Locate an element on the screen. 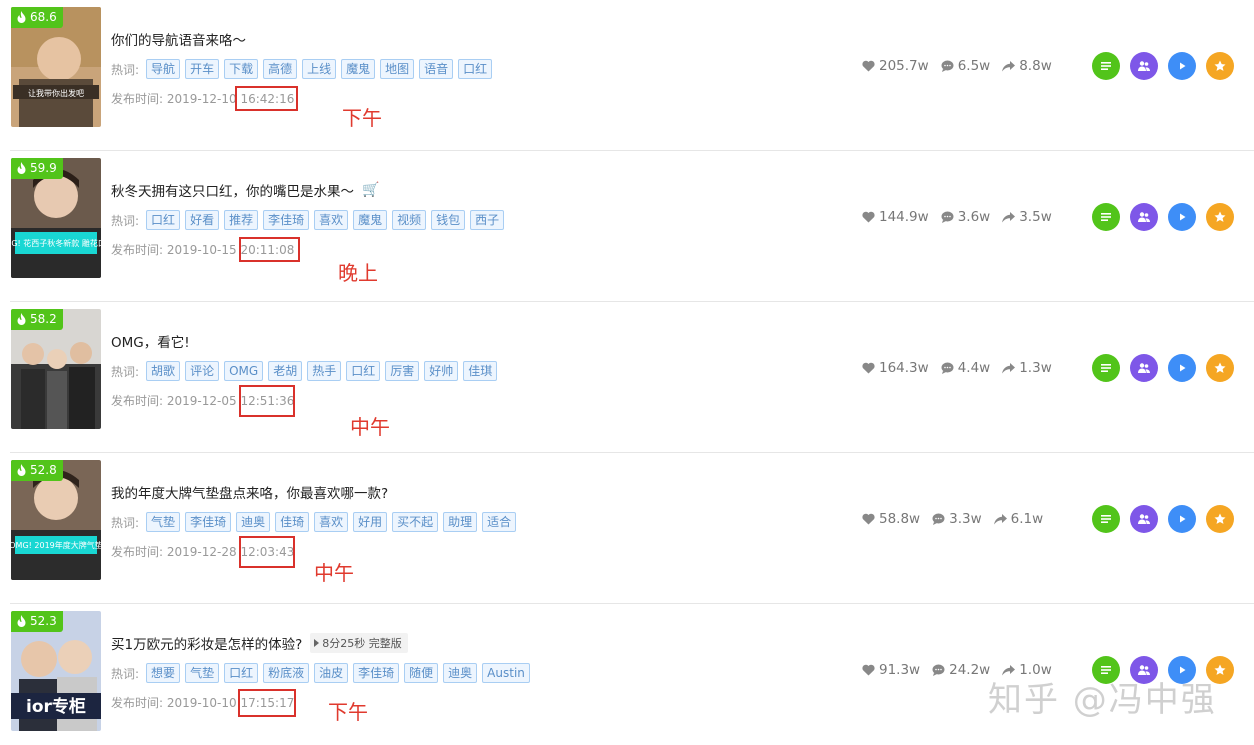 Image resolution: width=1254 pixels, height=745 pixels. video-title-text: 你们的导航语音来咯～ is located at coordinates (178, 39).